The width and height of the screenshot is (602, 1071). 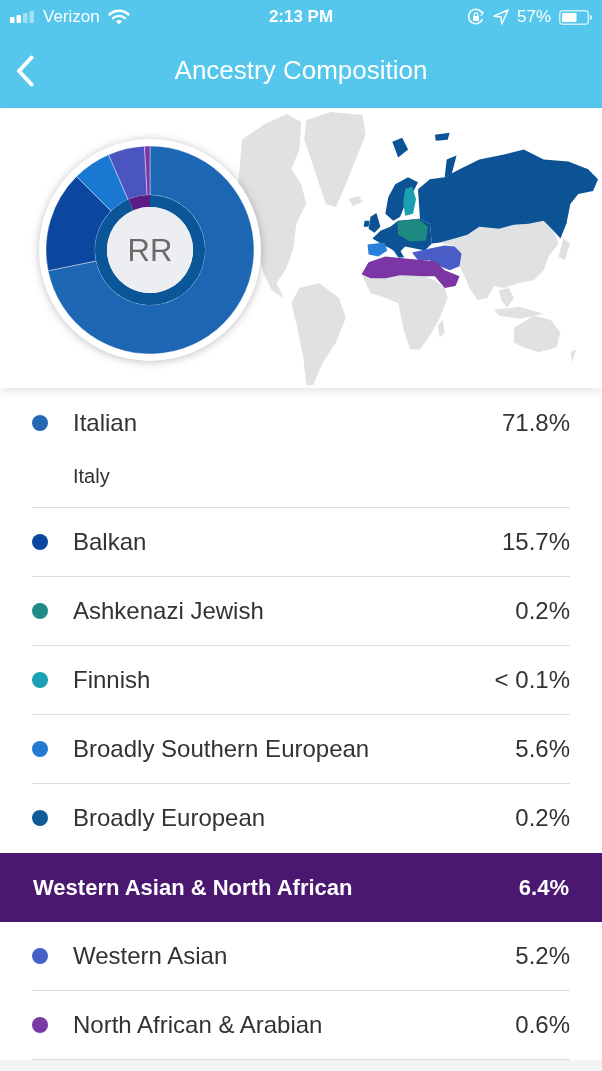 I want to click on population-name: Western Asian, so click(x=294, y=956).